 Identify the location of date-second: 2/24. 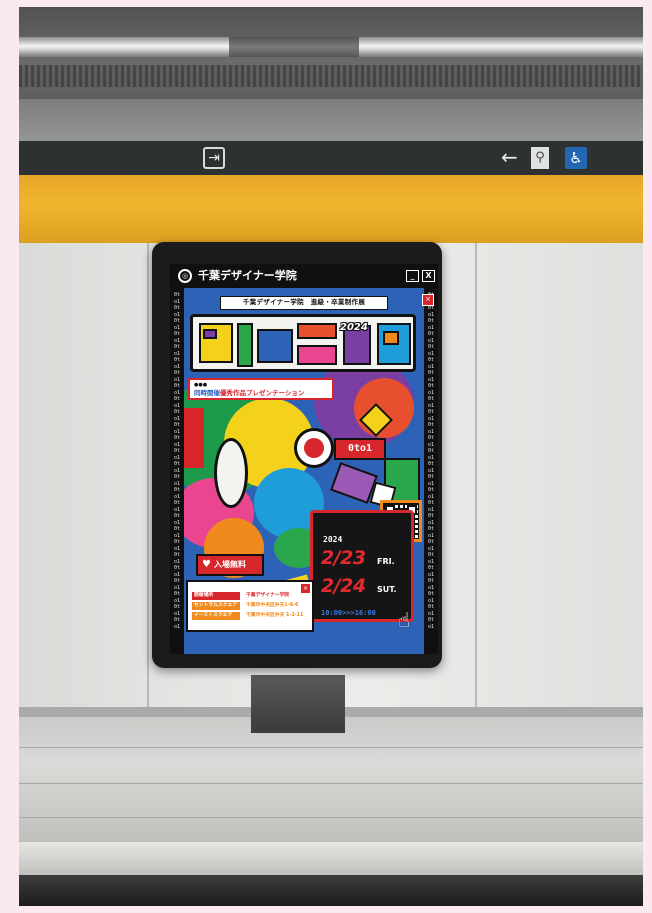
(343, 586).